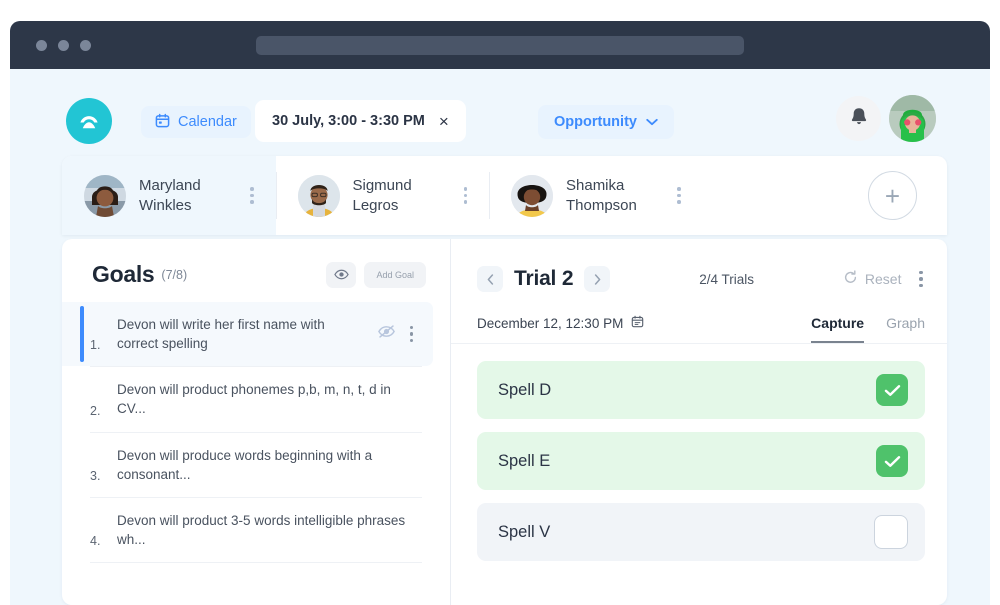  I want to click on goal-number: 3., so click(95, 475).